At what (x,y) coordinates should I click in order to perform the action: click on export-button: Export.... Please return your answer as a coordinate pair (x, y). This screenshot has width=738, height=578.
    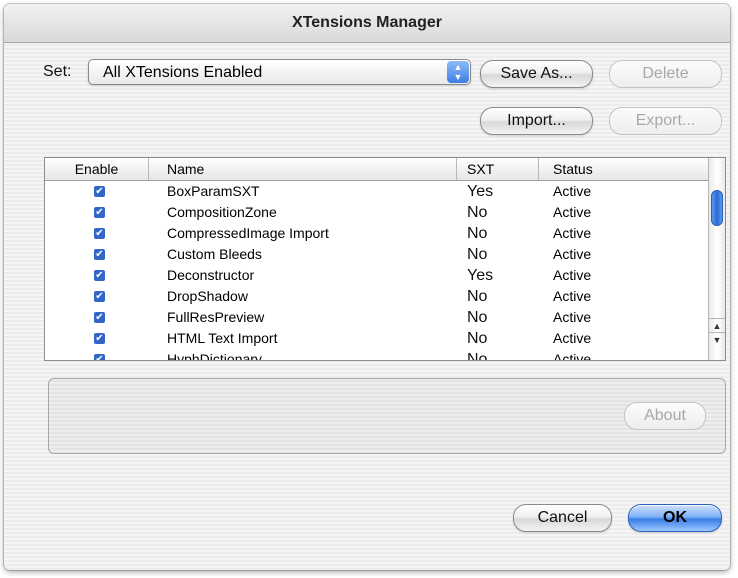
    Looking at the image, I should click on (665, 121).